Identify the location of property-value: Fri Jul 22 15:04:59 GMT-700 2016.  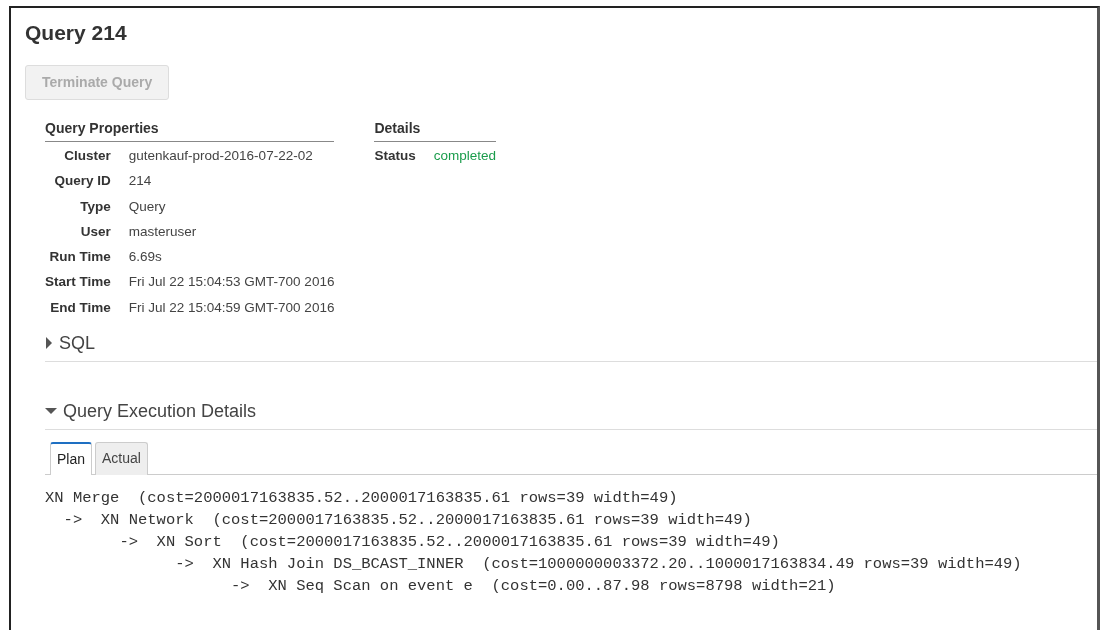
(231, 307).